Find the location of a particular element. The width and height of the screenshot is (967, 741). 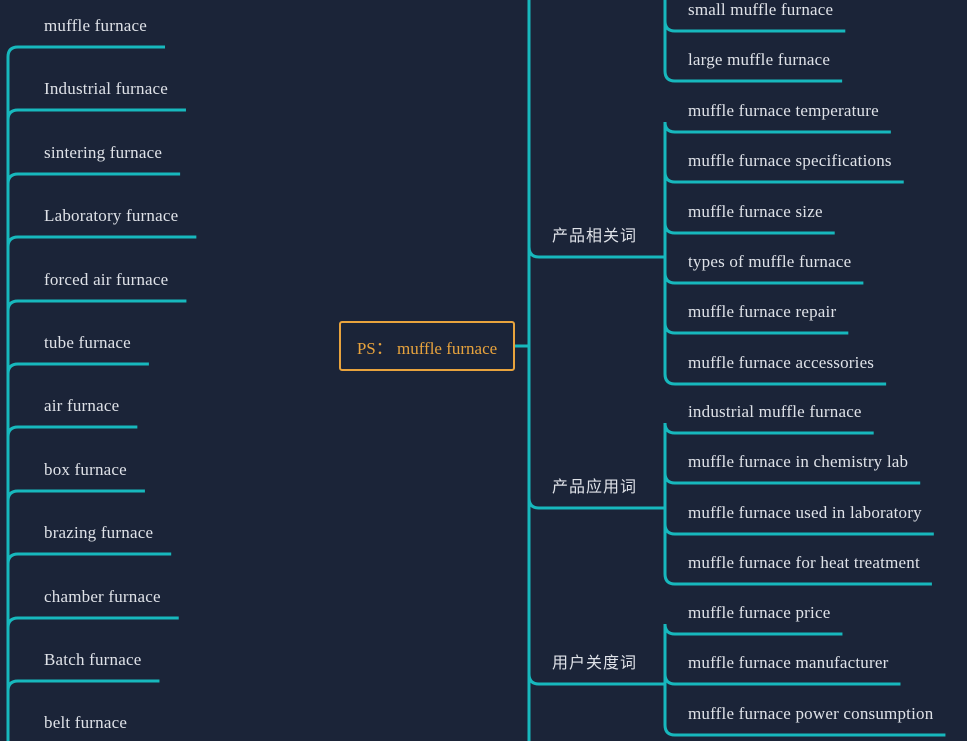

left-branch-item: Industrial furnace is located at coordinates (106, 88).